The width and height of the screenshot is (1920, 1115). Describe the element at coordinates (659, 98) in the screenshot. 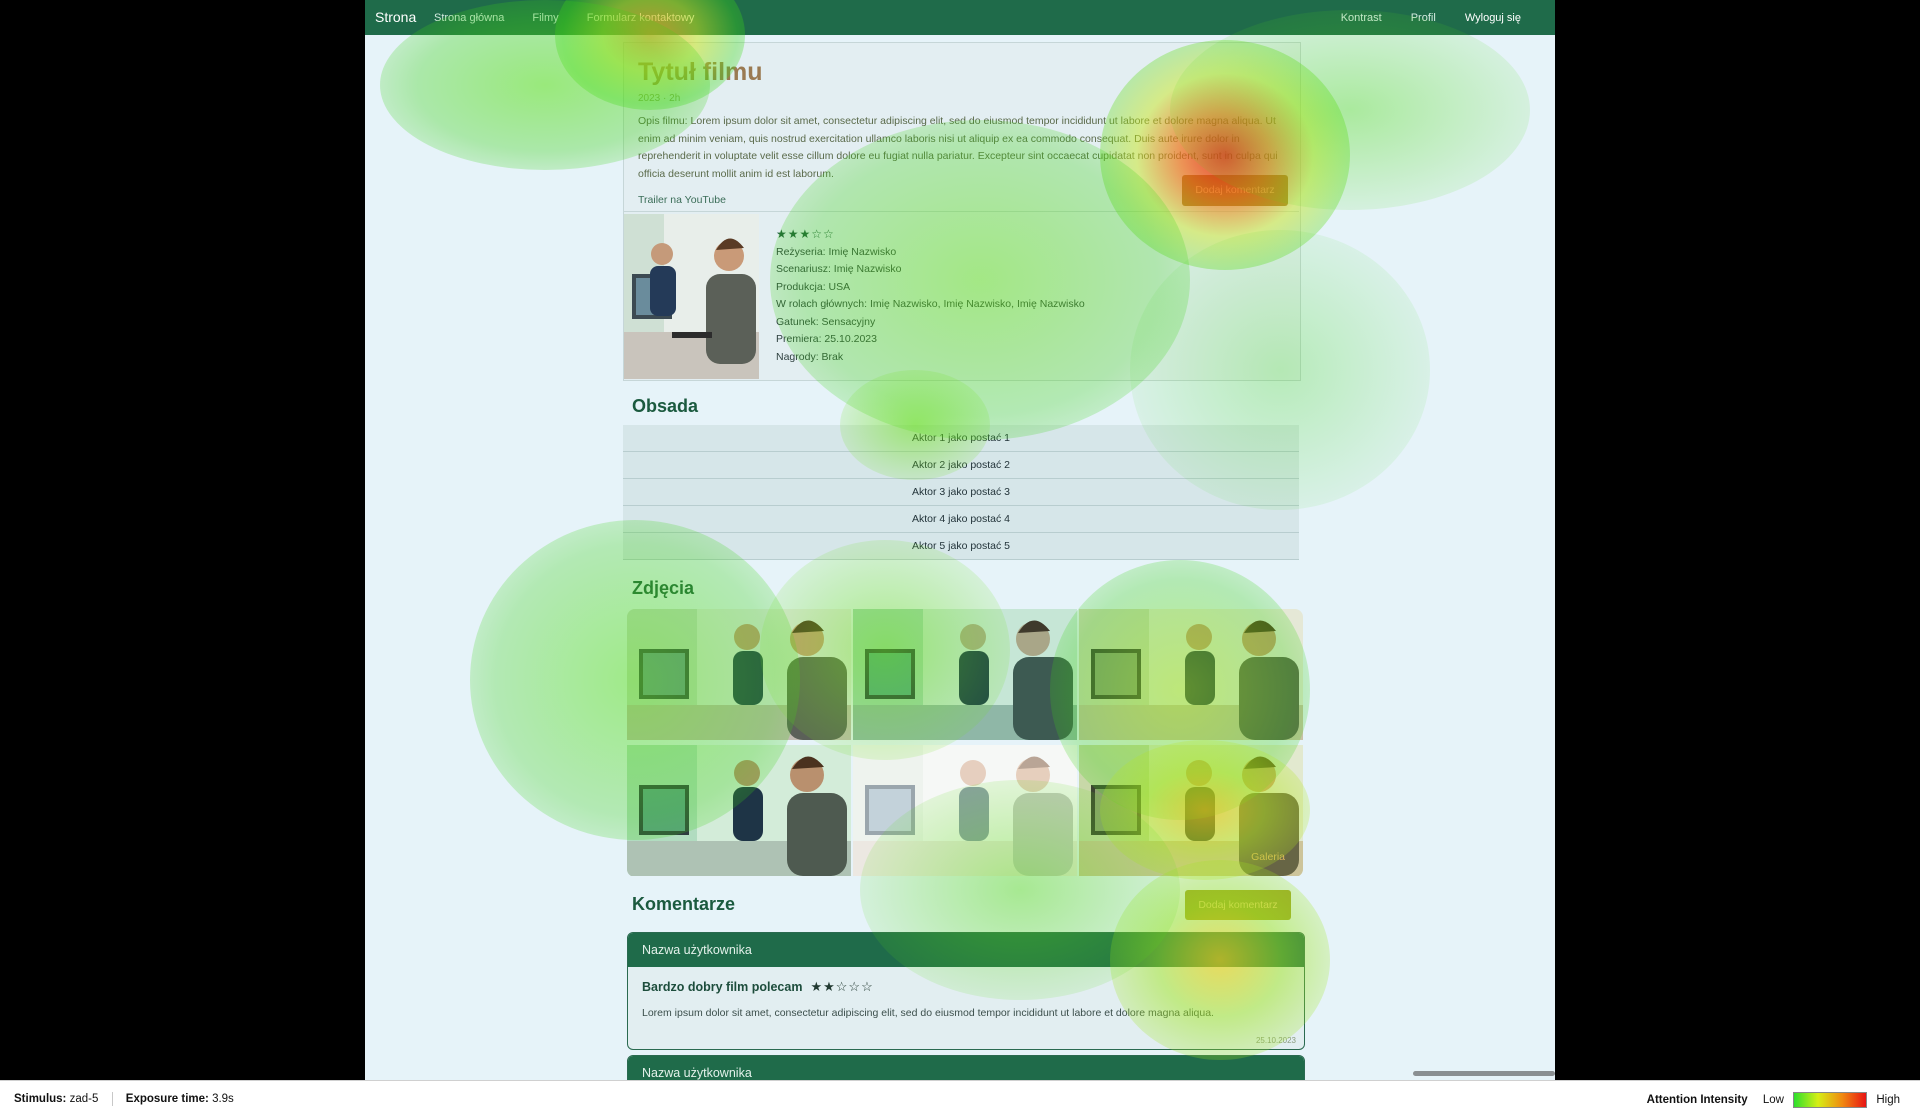

I see `movie-meta: 2023 · 2h` at that location.